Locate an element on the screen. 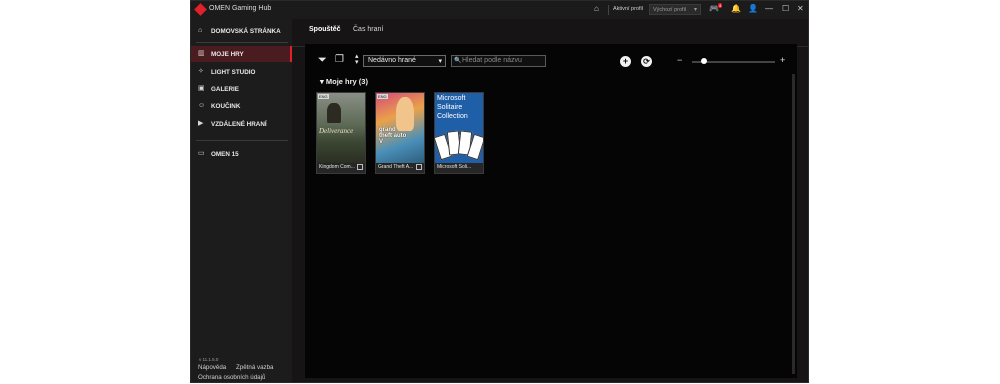 Image resolution: width=1000 pixels, height=384 pixels. sidebar-item-device: ▭ OMEN 15 is located at coordinates (241, 154).